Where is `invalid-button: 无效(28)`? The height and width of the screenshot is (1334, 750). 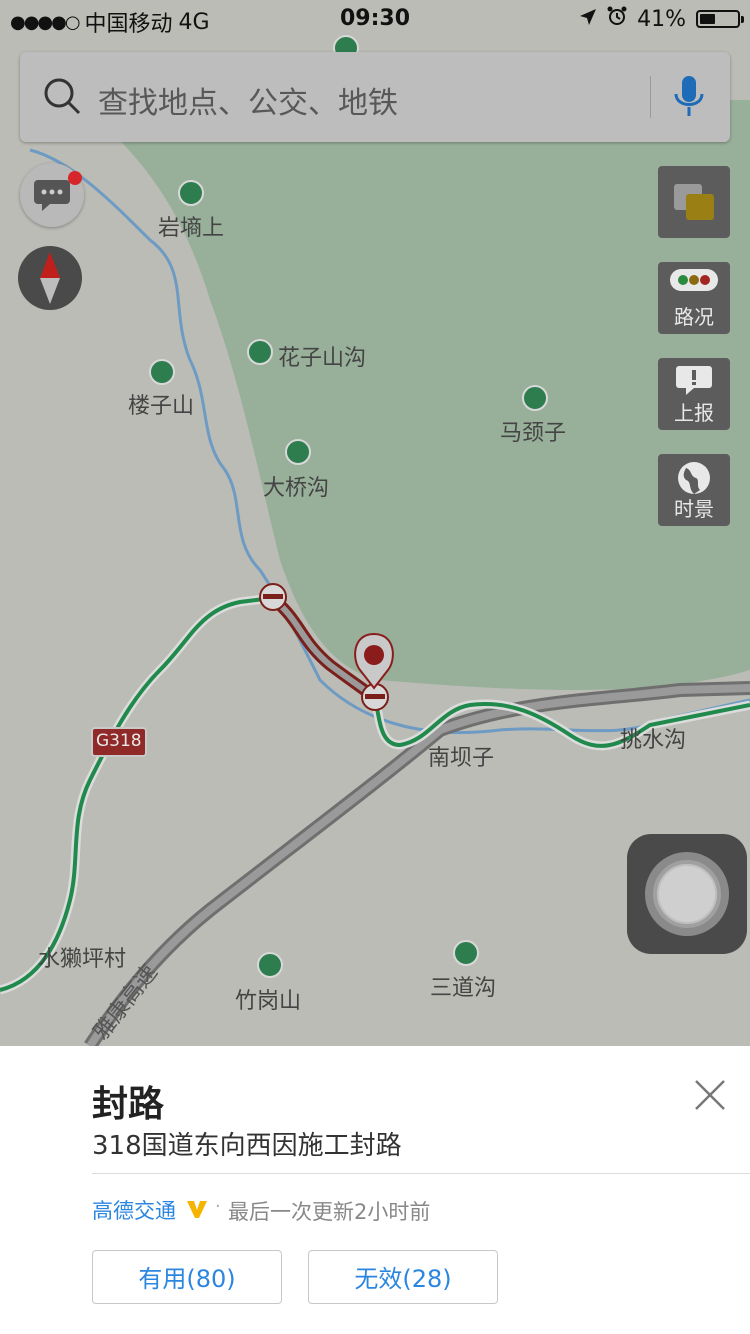 invalid-button: 无效(28) is located at coordinates (403, 1277).